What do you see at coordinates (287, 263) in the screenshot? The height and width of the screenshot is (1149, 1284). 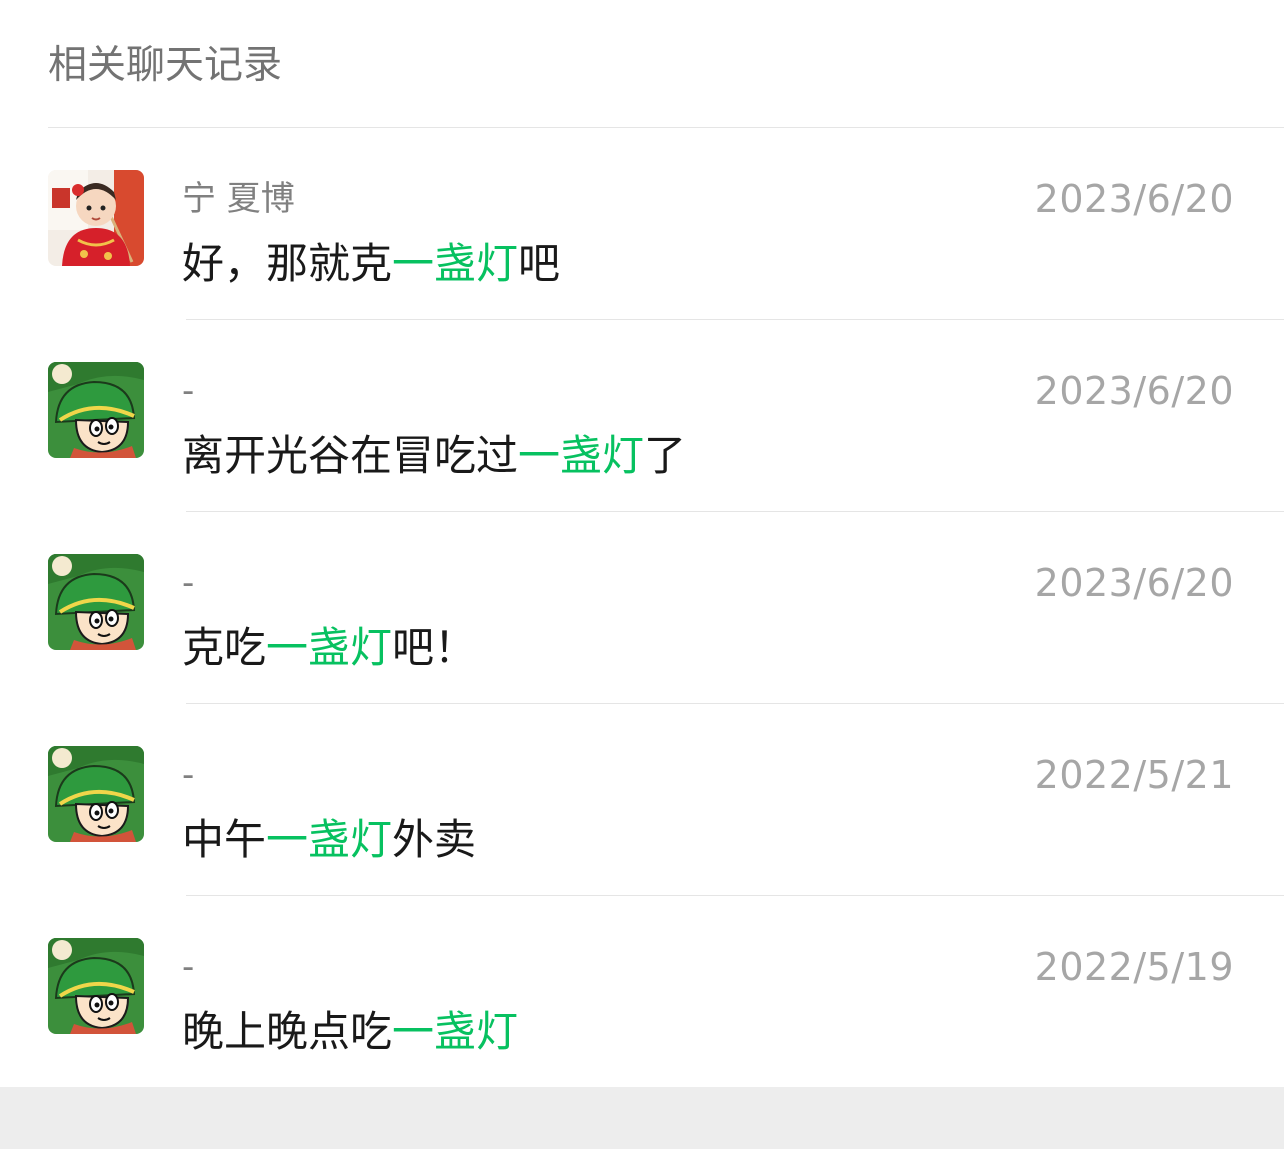 I see `message-text: 好，那就克` at bounding box center [287, 263].